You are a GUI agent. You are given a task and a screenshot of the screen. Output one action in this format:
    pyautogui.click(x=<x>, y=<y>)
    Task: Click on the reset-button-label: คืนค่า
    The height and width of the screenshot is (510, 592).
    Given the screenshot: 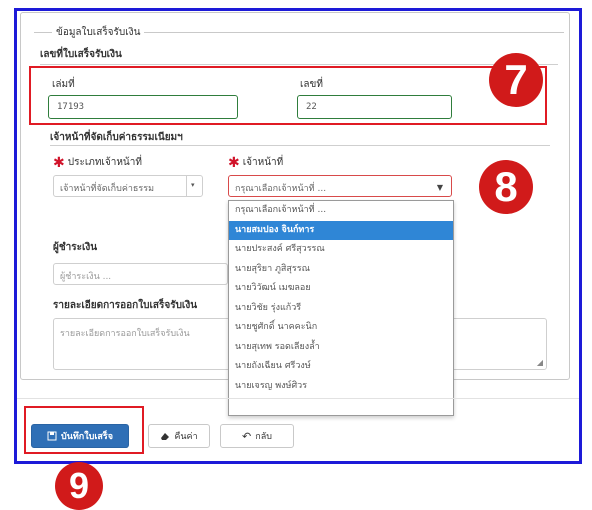 What is the action you would take?
    pyautogui.click(x=186, y=437)
    